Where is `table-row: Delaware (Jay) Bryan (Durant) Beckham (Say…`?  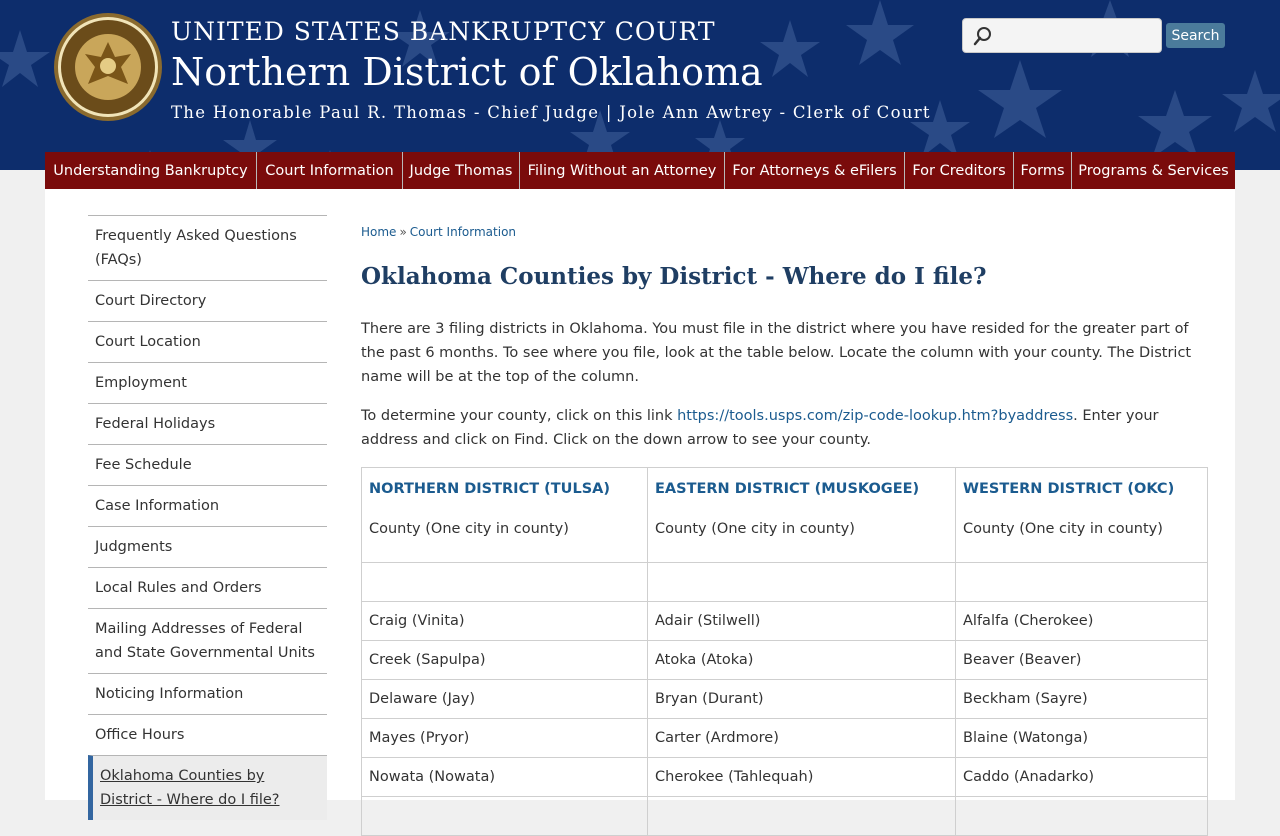 table-row: Delaware (Jay) Bryan (Durant) Beckham (Say… is located at coordinates (784, 699).